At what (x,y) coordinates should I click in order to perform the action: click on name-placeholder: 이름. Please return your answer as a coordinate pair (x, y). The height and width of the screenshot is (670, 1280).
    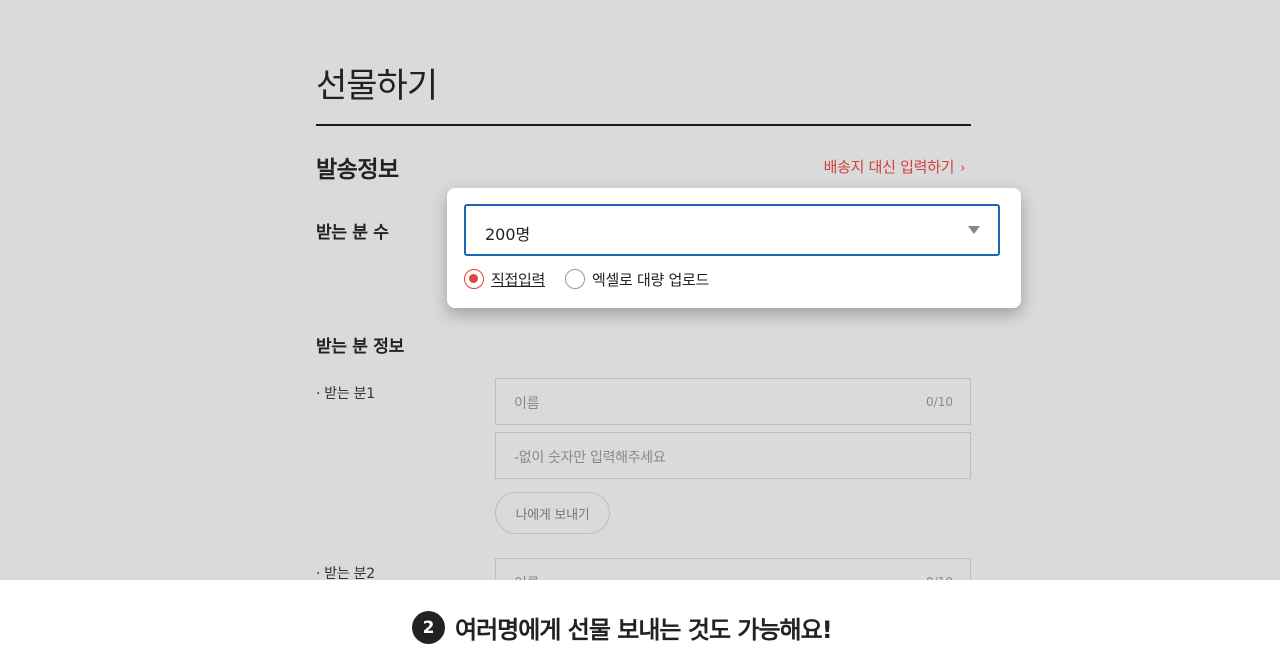
    Looking at the image, I should click on (527, 404).